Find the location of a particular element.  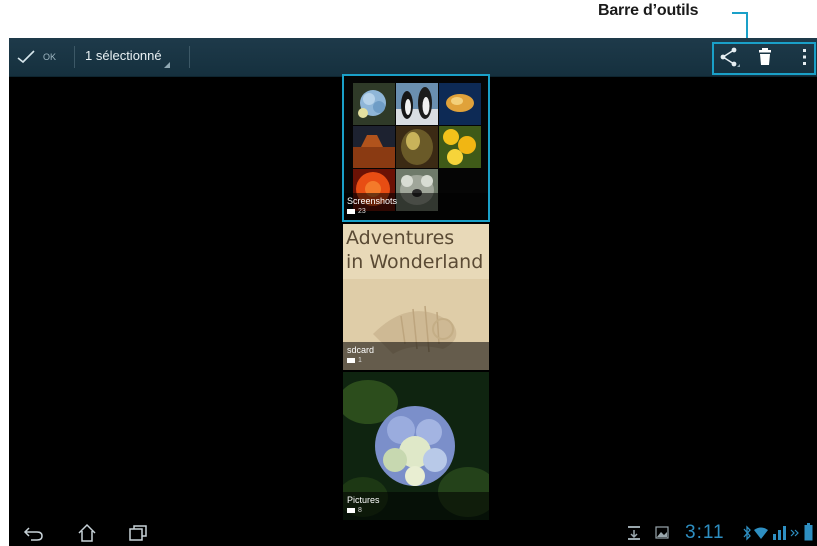

album-name: Pictures is located at coordinates (363, 500).